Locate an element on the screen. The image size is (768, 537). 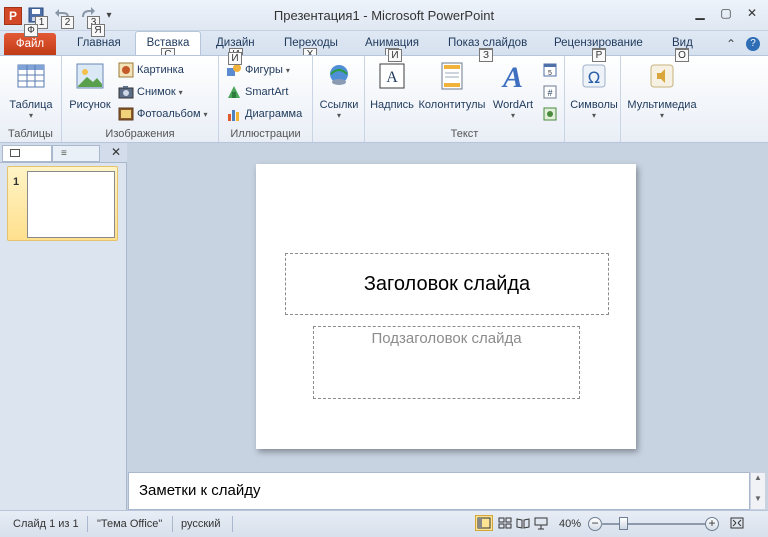
group-label-illustrations: Иллюстрации is located at coordinates (265, 134).